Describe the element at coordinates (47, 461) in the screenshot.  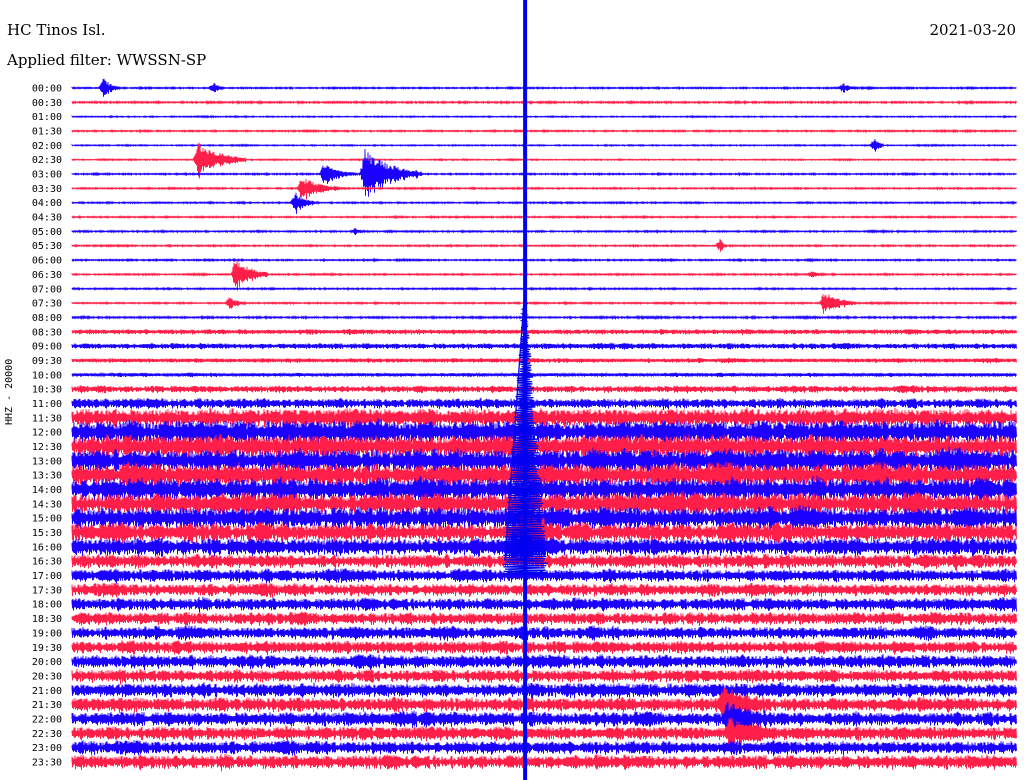
I see `row-label-1300: 13:00` at that location.